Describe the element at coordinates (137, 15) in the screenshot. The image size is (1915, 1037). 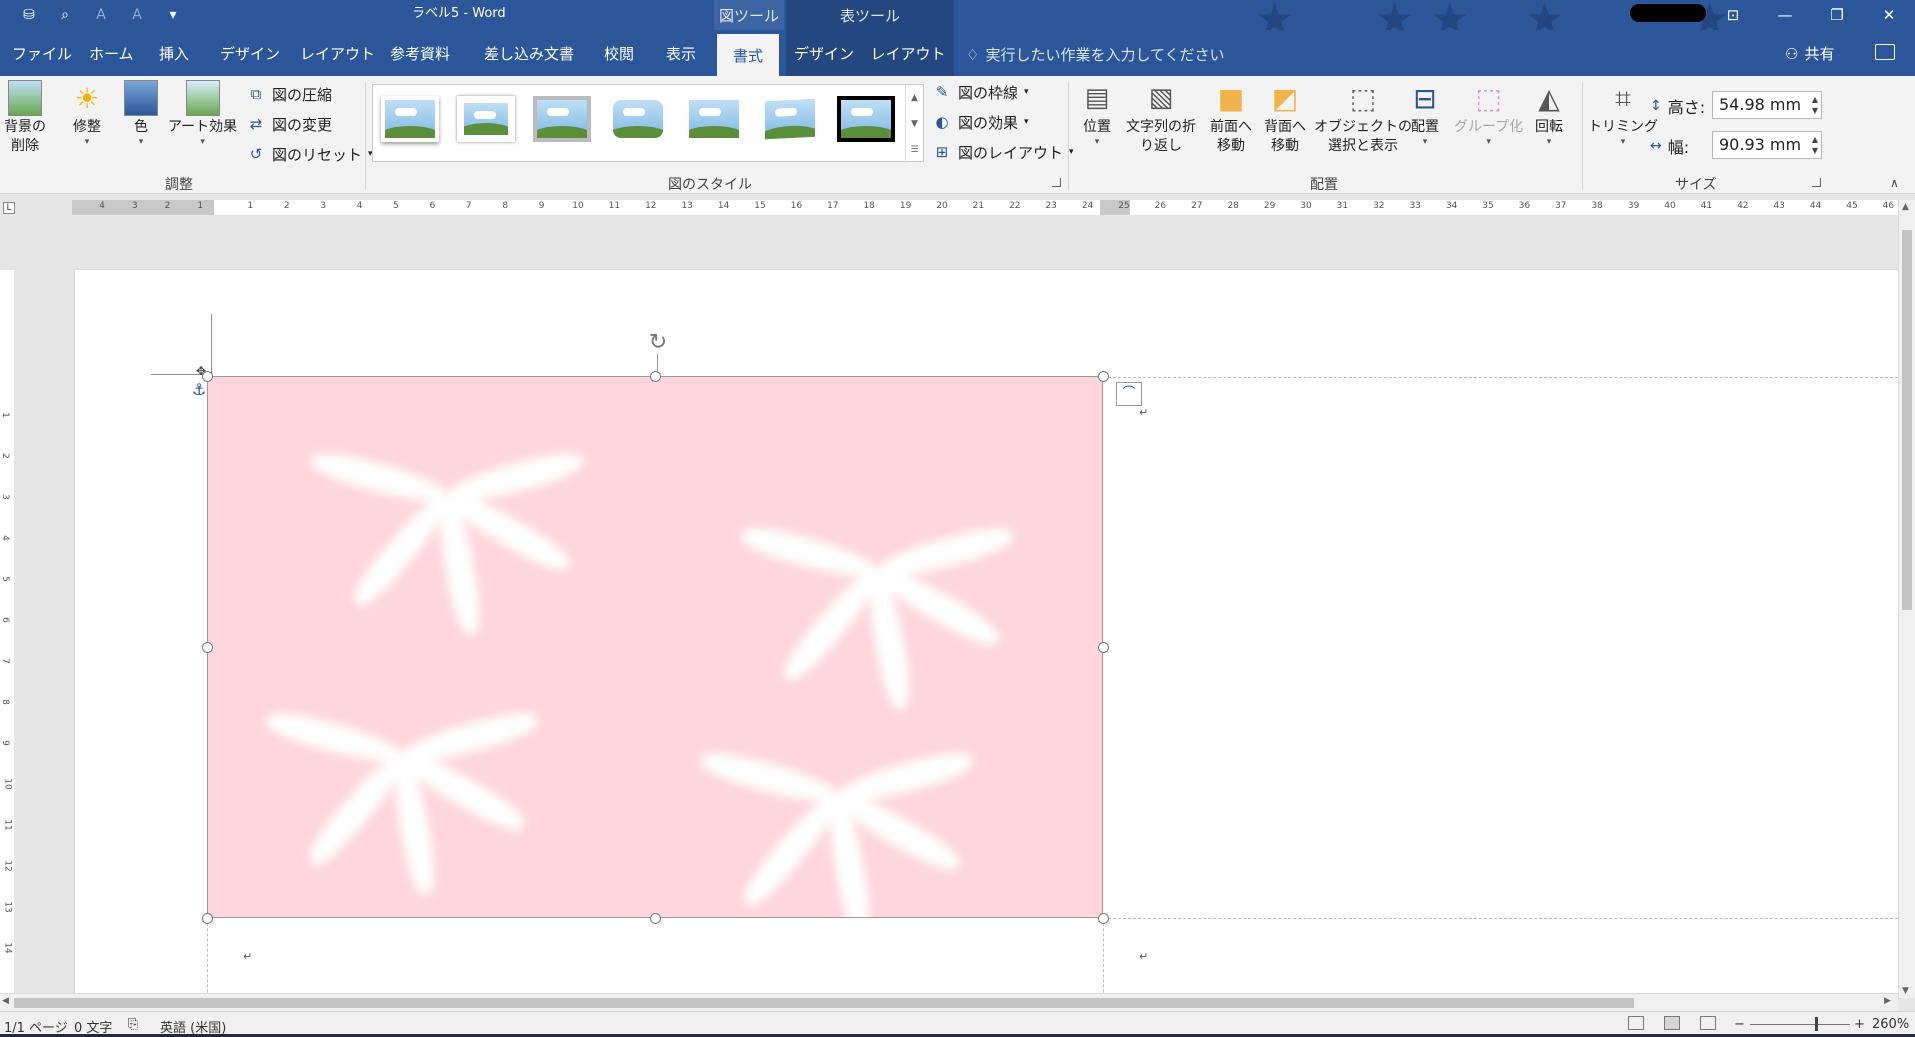
I see `font-shrink-icon: A` at that location.